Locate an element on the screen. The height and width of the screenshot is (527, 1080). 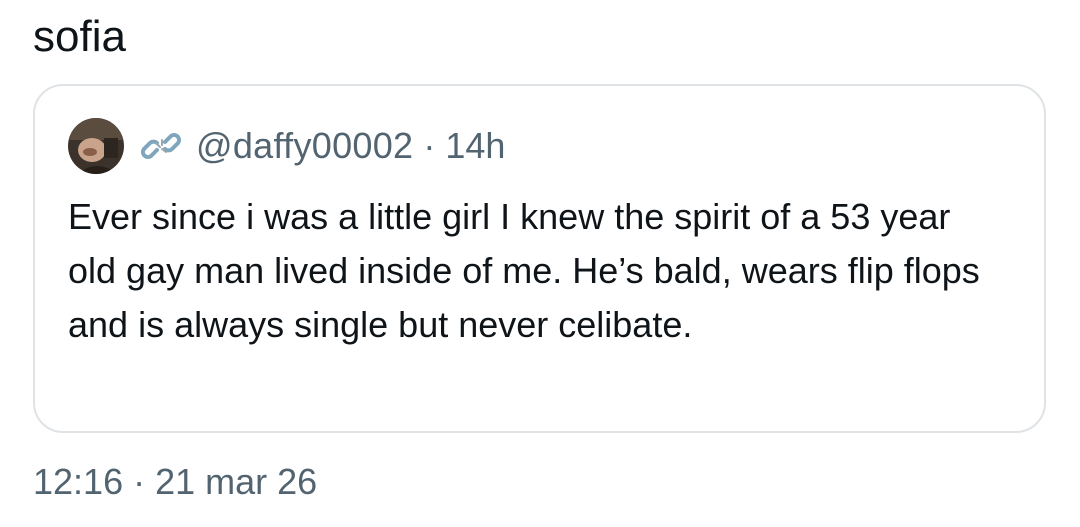
quoted-tweet-header: @daffy00002 · 14h is located at coordinates (286, 146).